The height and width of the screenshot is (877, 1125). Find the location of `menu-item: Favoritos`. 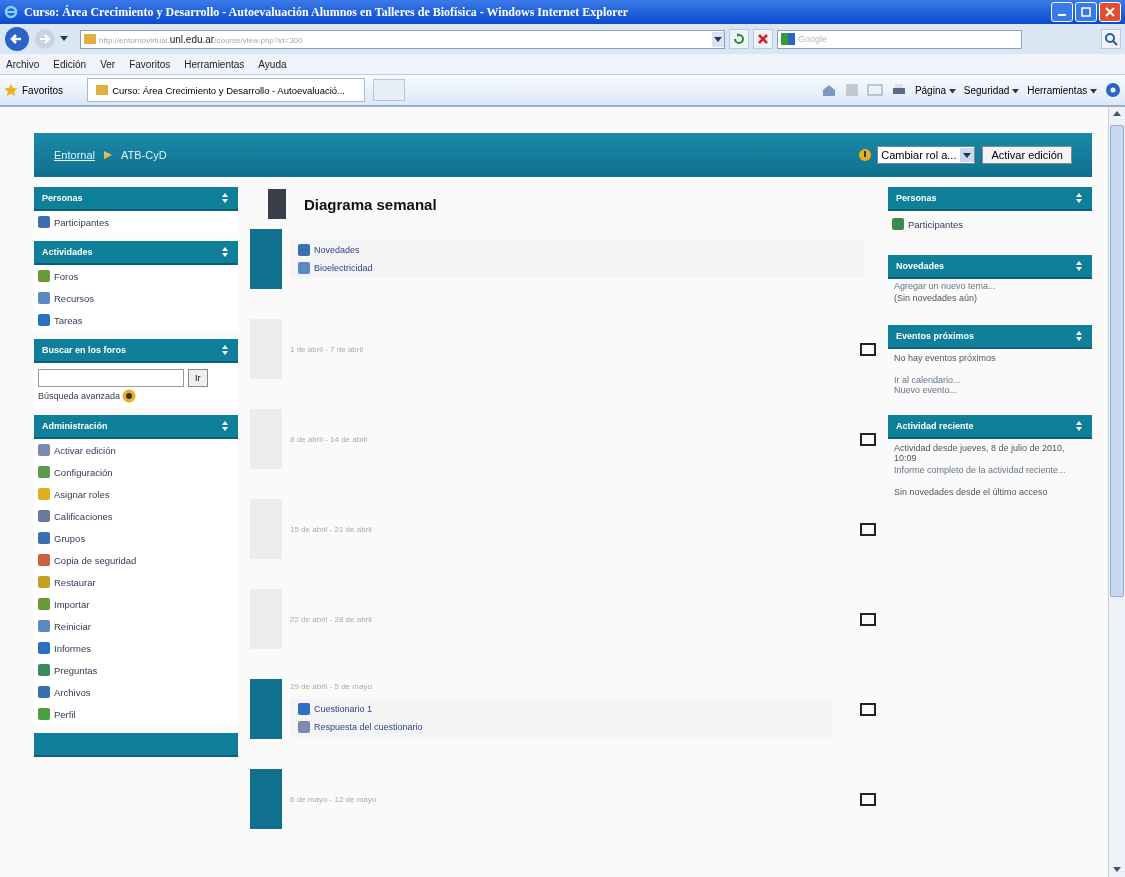

menu-item: Favoritos is located at coordinates (150, 64).